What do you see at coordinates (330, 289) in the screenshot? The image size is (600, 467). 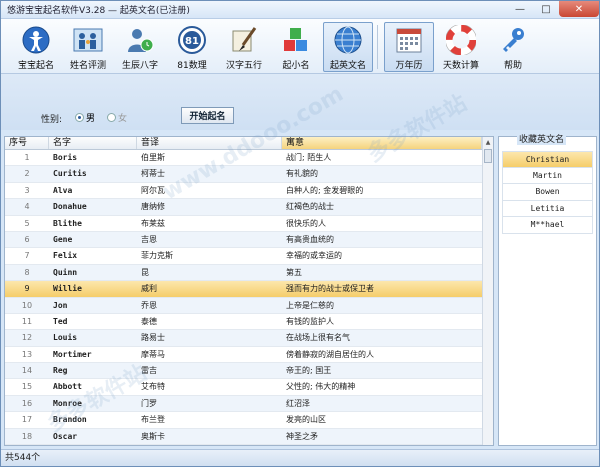 I see `row-meaning: 强而有力的战士或保卫者` at bounding box center [330, 289].